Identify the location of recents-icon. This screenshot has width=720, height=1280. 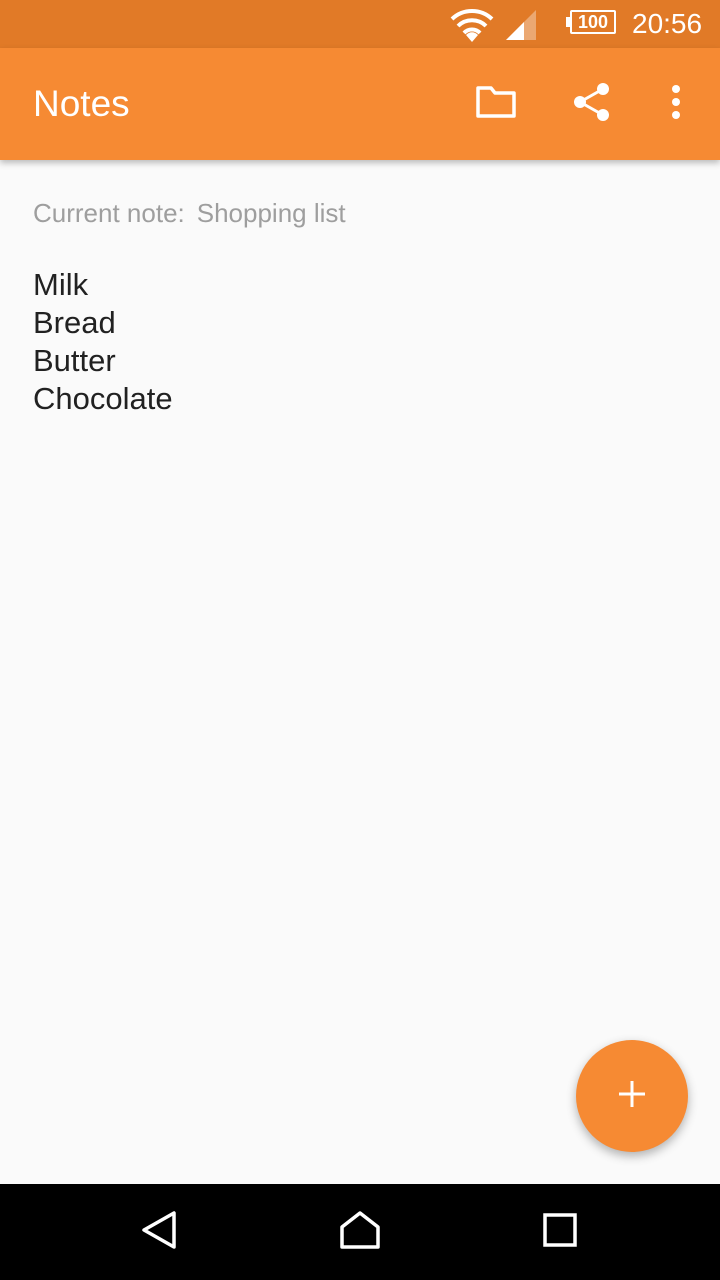
(560, 1232).